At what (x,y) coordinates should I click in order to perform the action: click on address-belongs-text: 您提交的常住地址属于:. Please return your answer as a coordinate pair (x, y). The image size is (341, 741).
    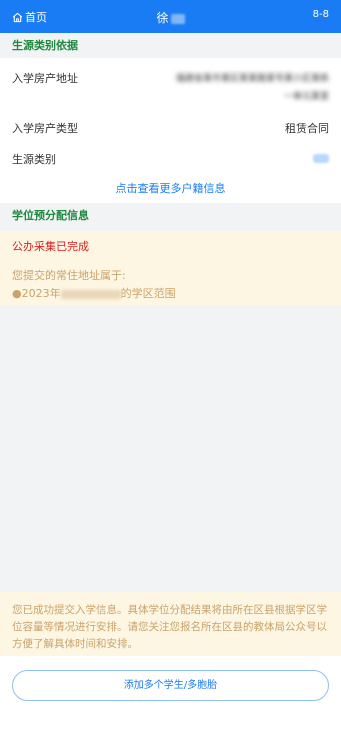
    Looking at the image, I should click on (69, 275).